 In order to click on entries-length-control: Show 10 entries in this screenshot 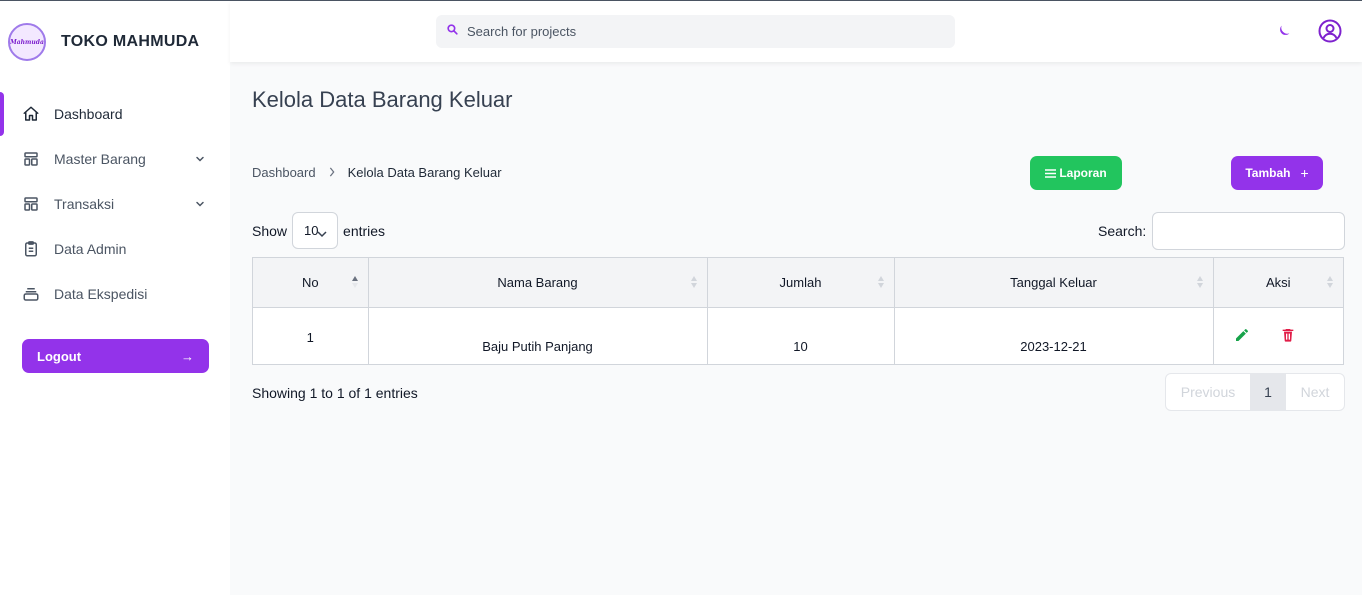, I will do `click(318, 230)`.